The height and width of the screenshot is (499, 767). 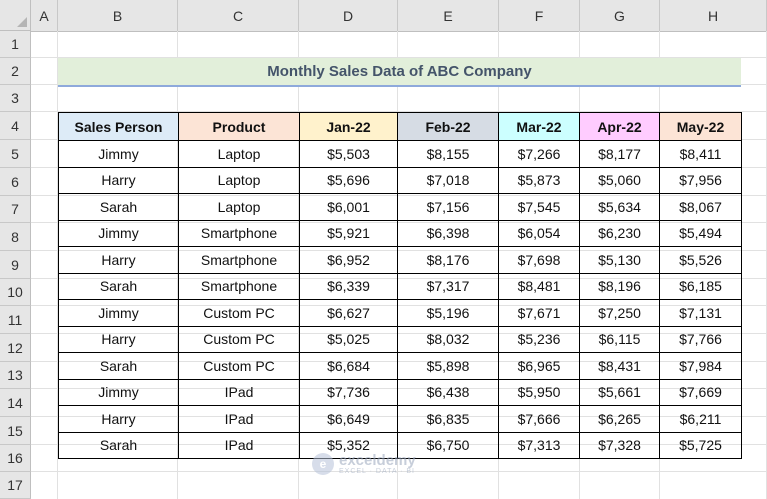 I want to click on column-header-f: F, so click(x=539, y=15).